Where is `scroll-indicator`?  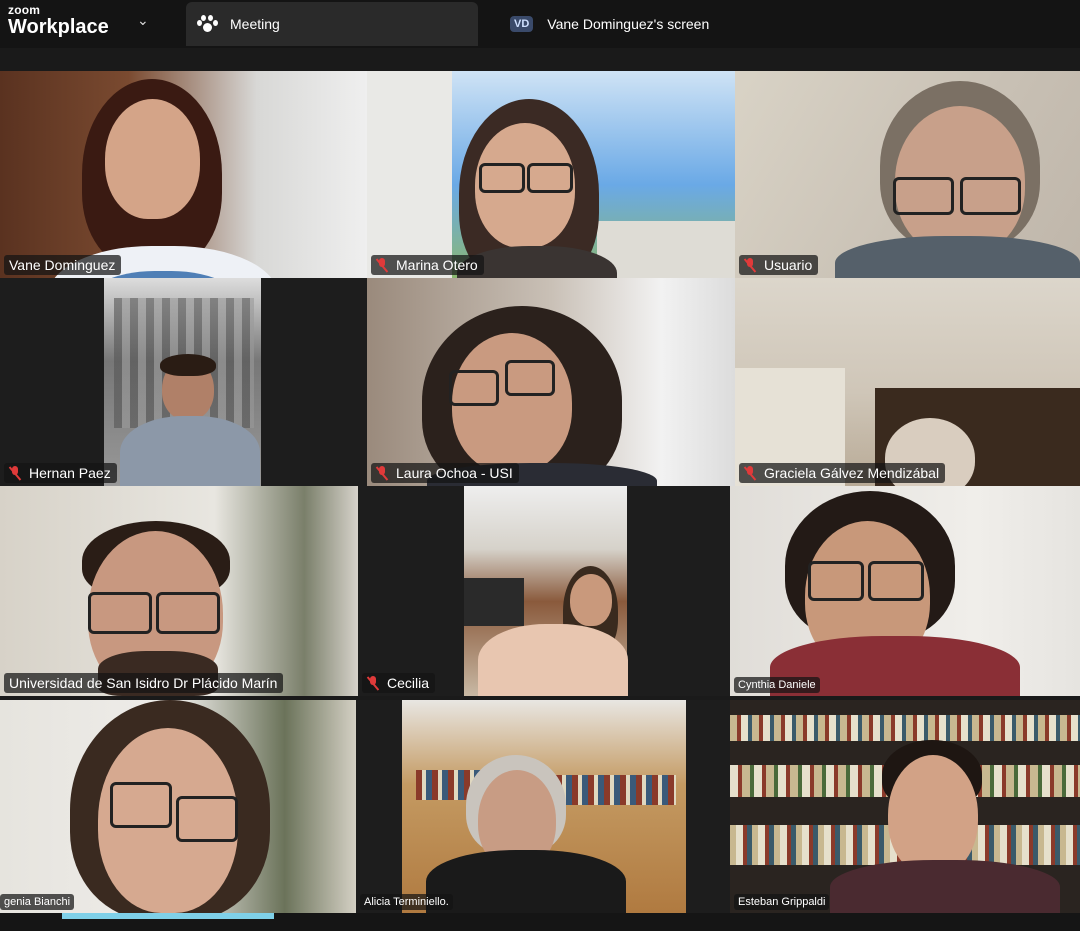 scroll-indicator is located at coordinates (168, 916).